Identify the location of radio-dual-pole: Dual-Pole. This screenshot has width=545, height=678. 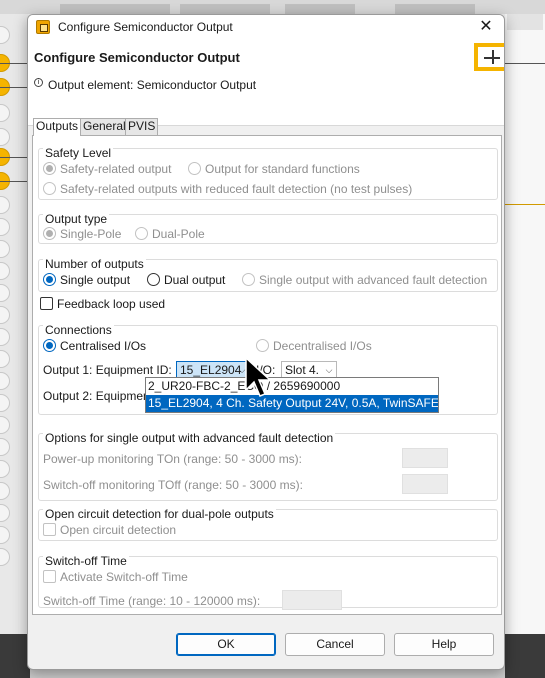
(170, 234).